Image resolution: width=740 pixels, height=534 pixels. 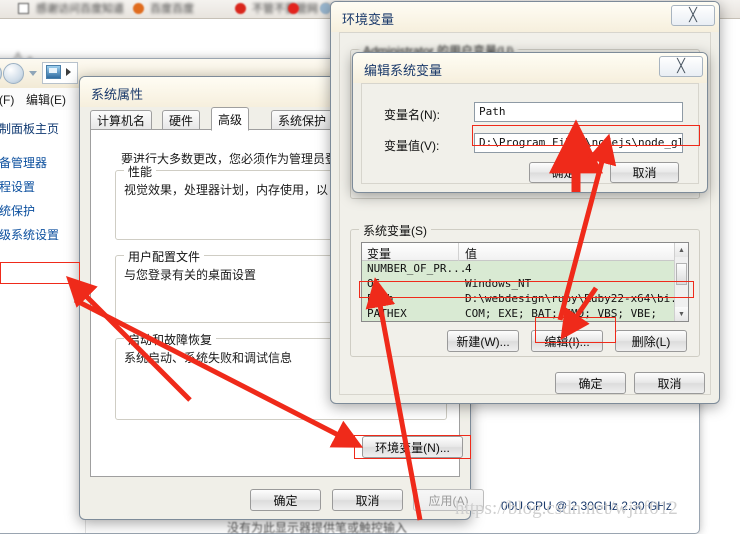 I want to click on edit-dialog-ok-button: 确定, so click(x=563, y=172).